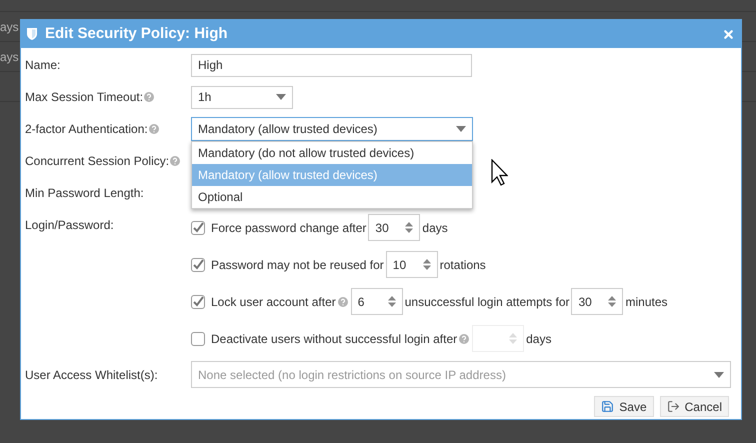 The image size is (756, 443). Describe the element at coordinates (607, 406) in the screenshot. I see `save-icon` at that location.